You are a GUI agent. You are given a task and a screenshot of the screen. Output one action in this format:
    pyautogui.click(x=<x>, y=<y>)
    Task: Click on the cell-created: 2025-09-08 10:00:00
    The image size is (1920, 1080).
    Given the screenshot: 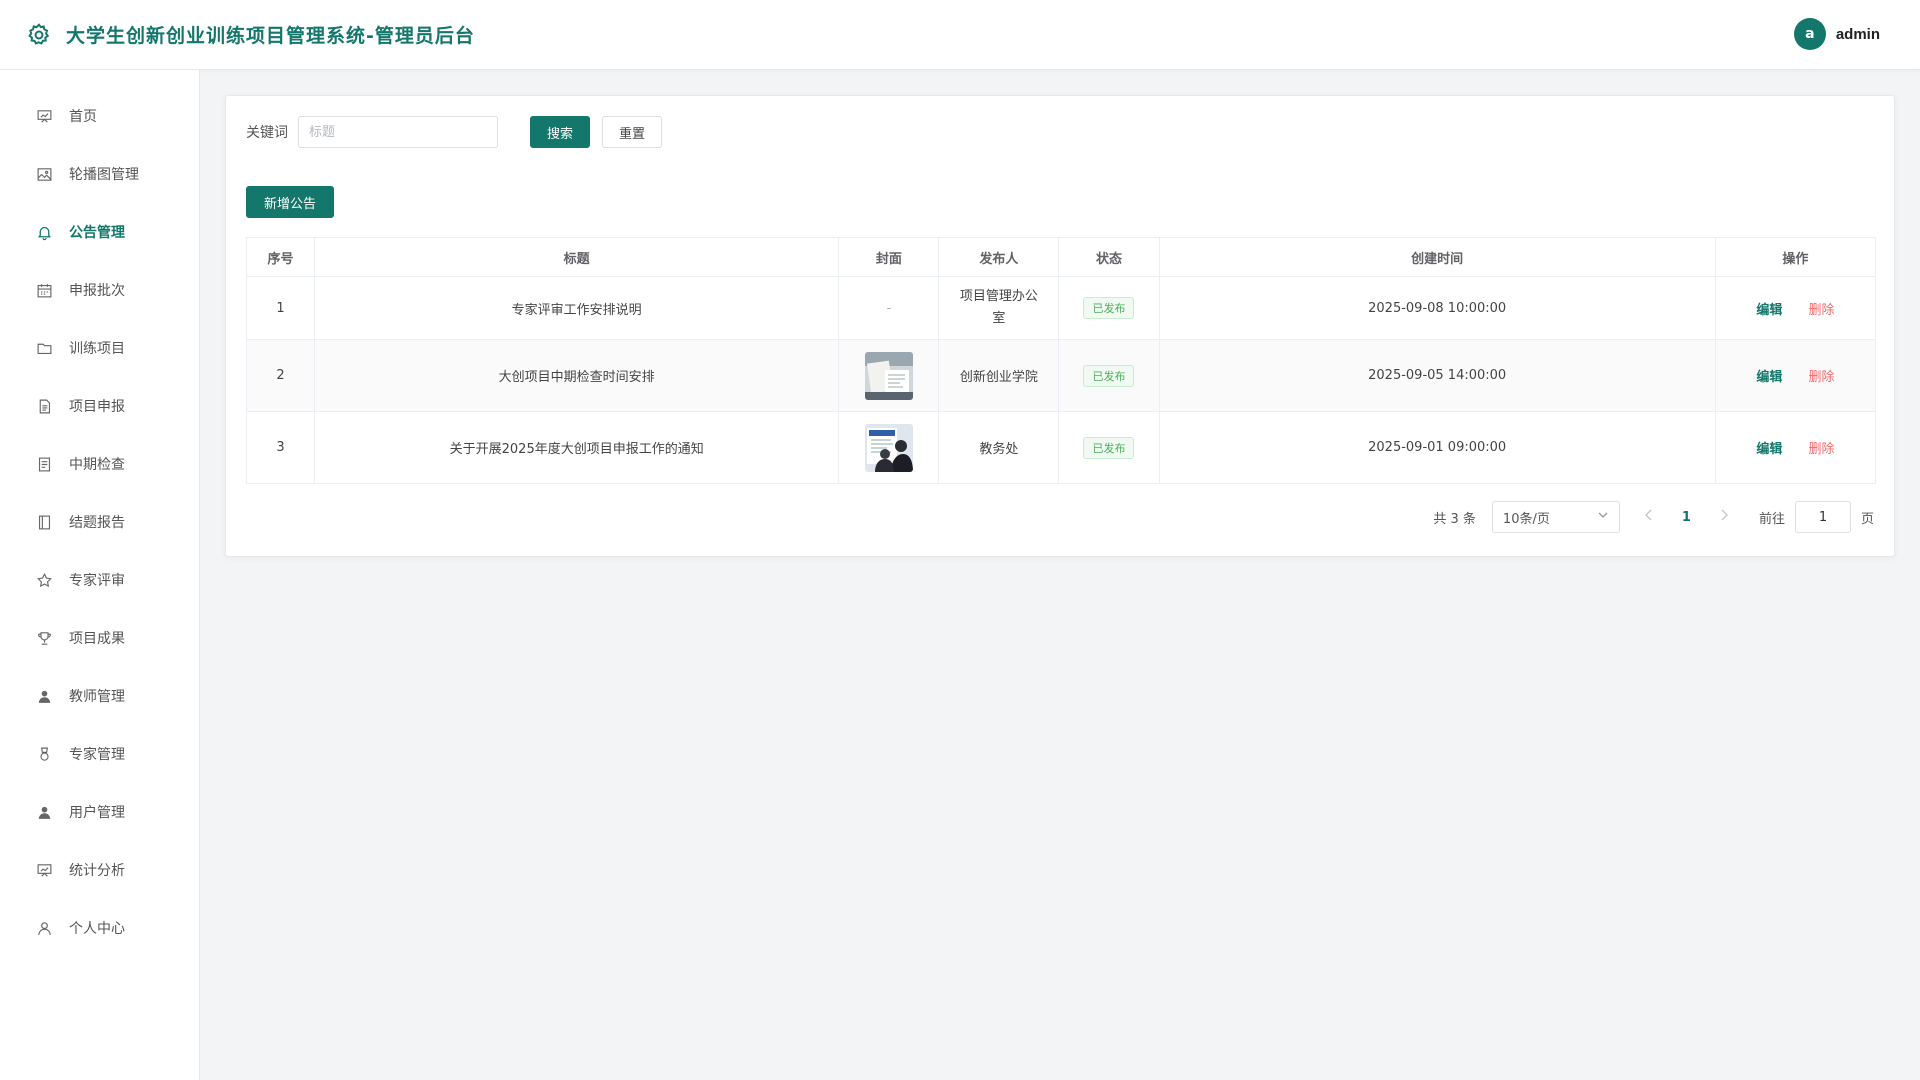 What is the action you would take?
    pyautogui.click(x=1437, y=308)
    